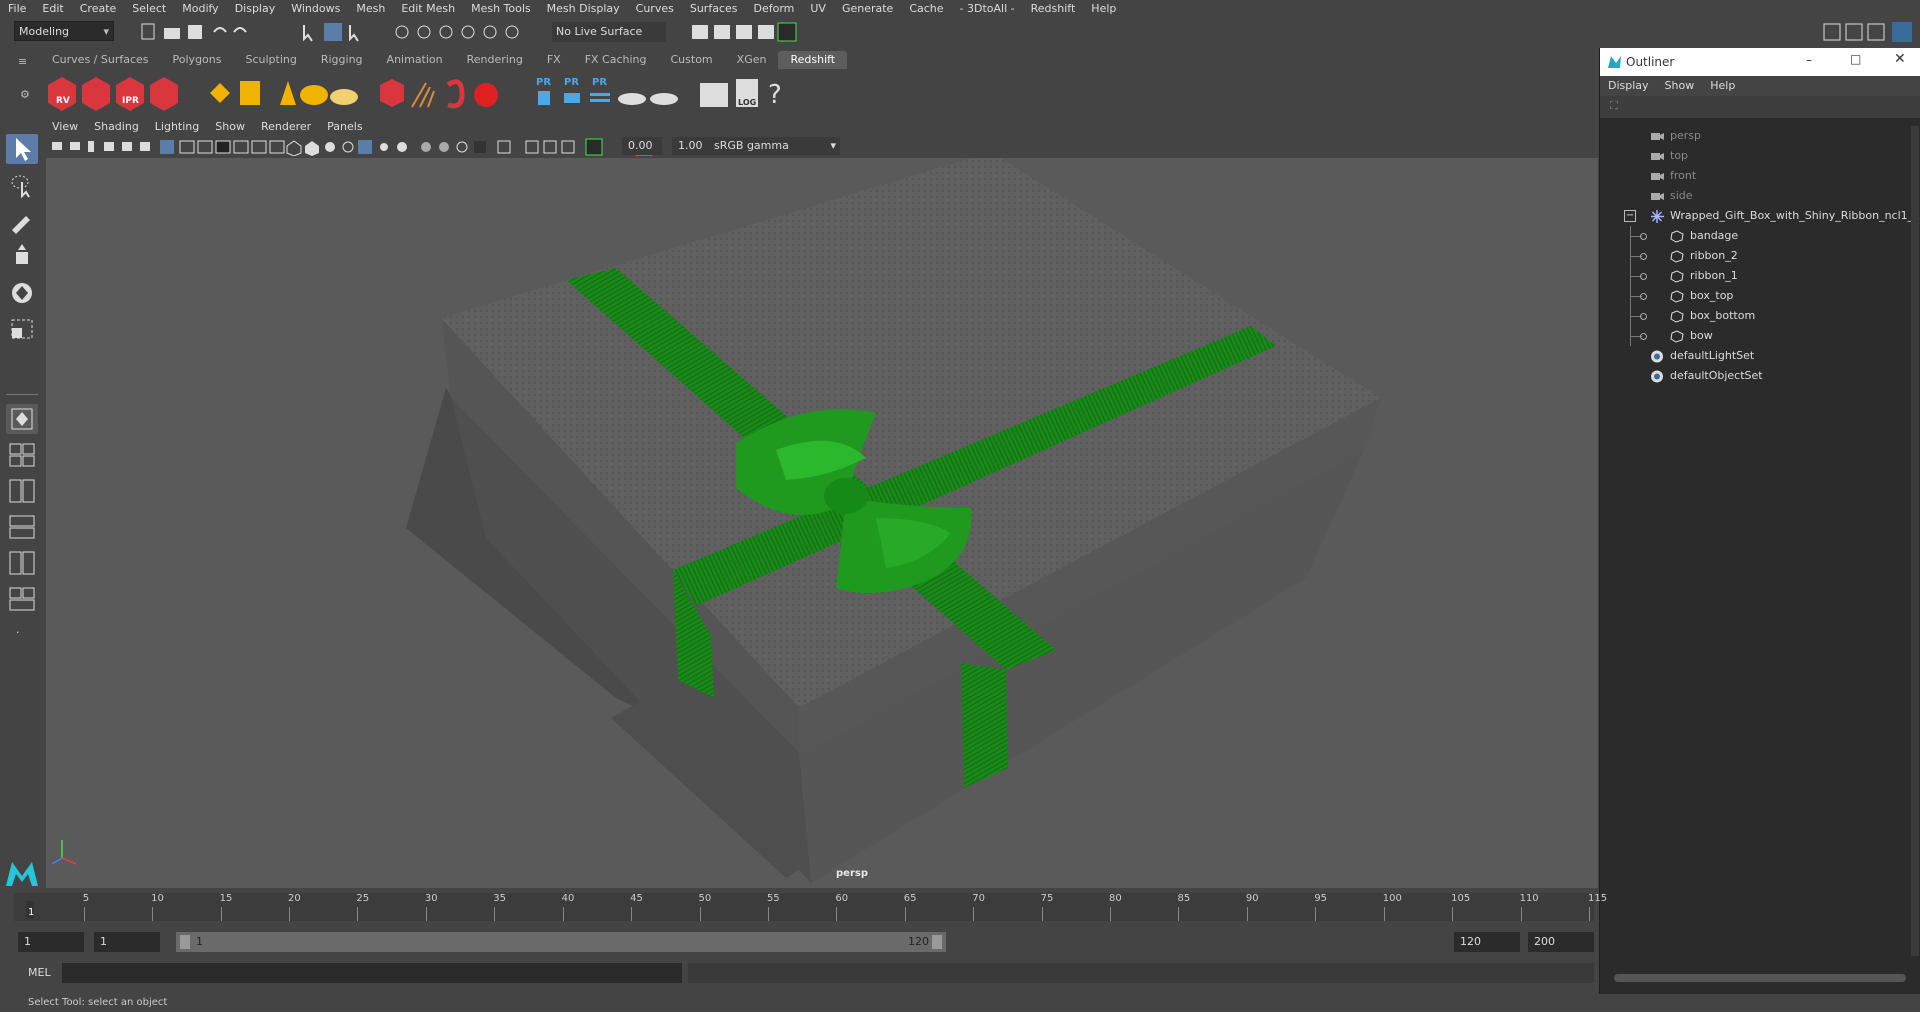 This screenshot has width=1920, height=1012. I want to click on menu-create: Create, so click(98, 9).